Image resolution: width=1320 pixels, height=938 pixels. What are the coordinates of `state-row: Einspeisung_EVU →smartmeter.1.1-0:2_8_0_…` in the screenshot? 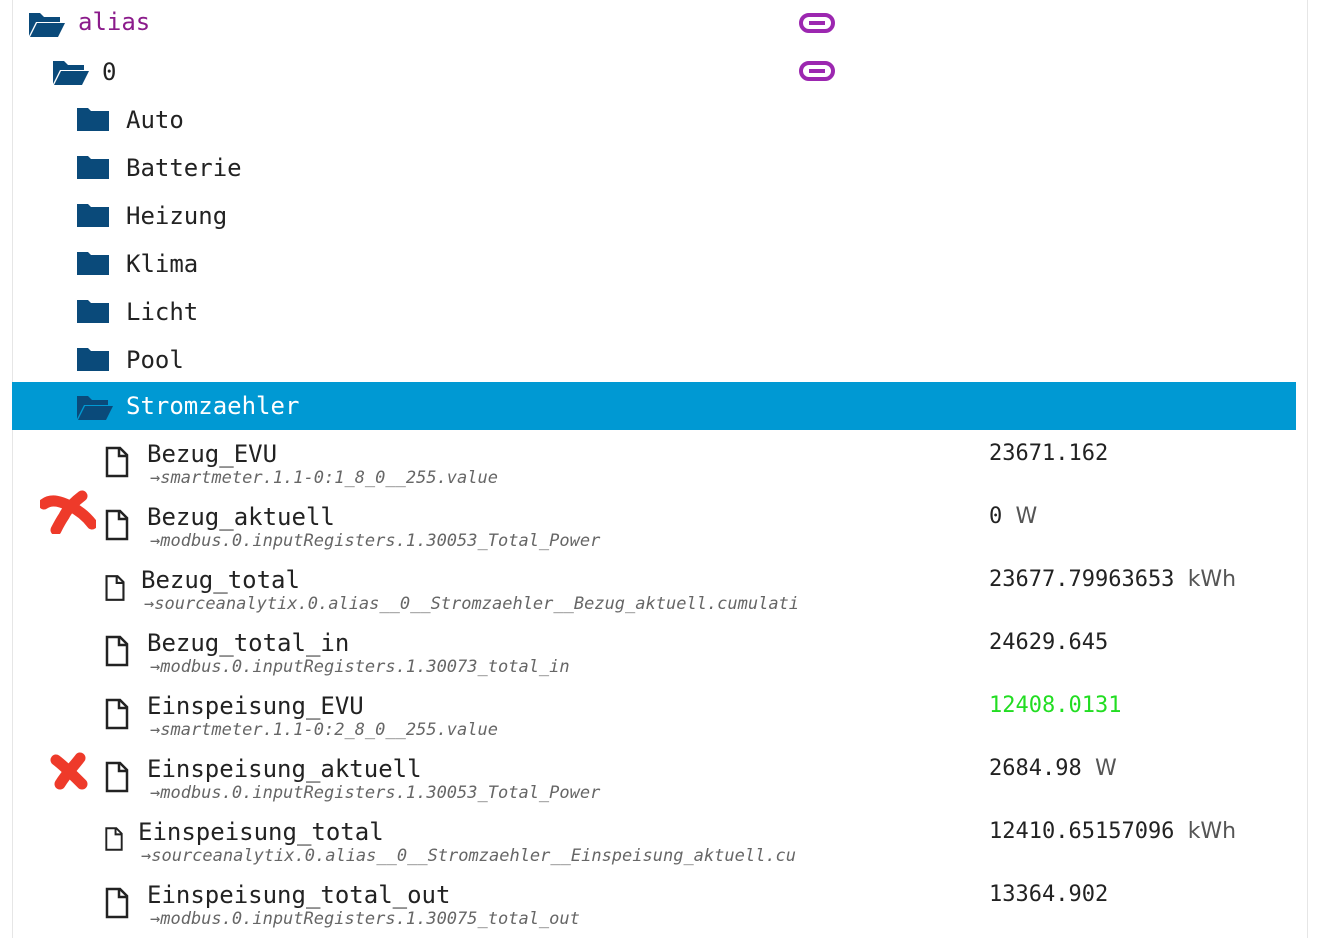 It's located at (654, 720).